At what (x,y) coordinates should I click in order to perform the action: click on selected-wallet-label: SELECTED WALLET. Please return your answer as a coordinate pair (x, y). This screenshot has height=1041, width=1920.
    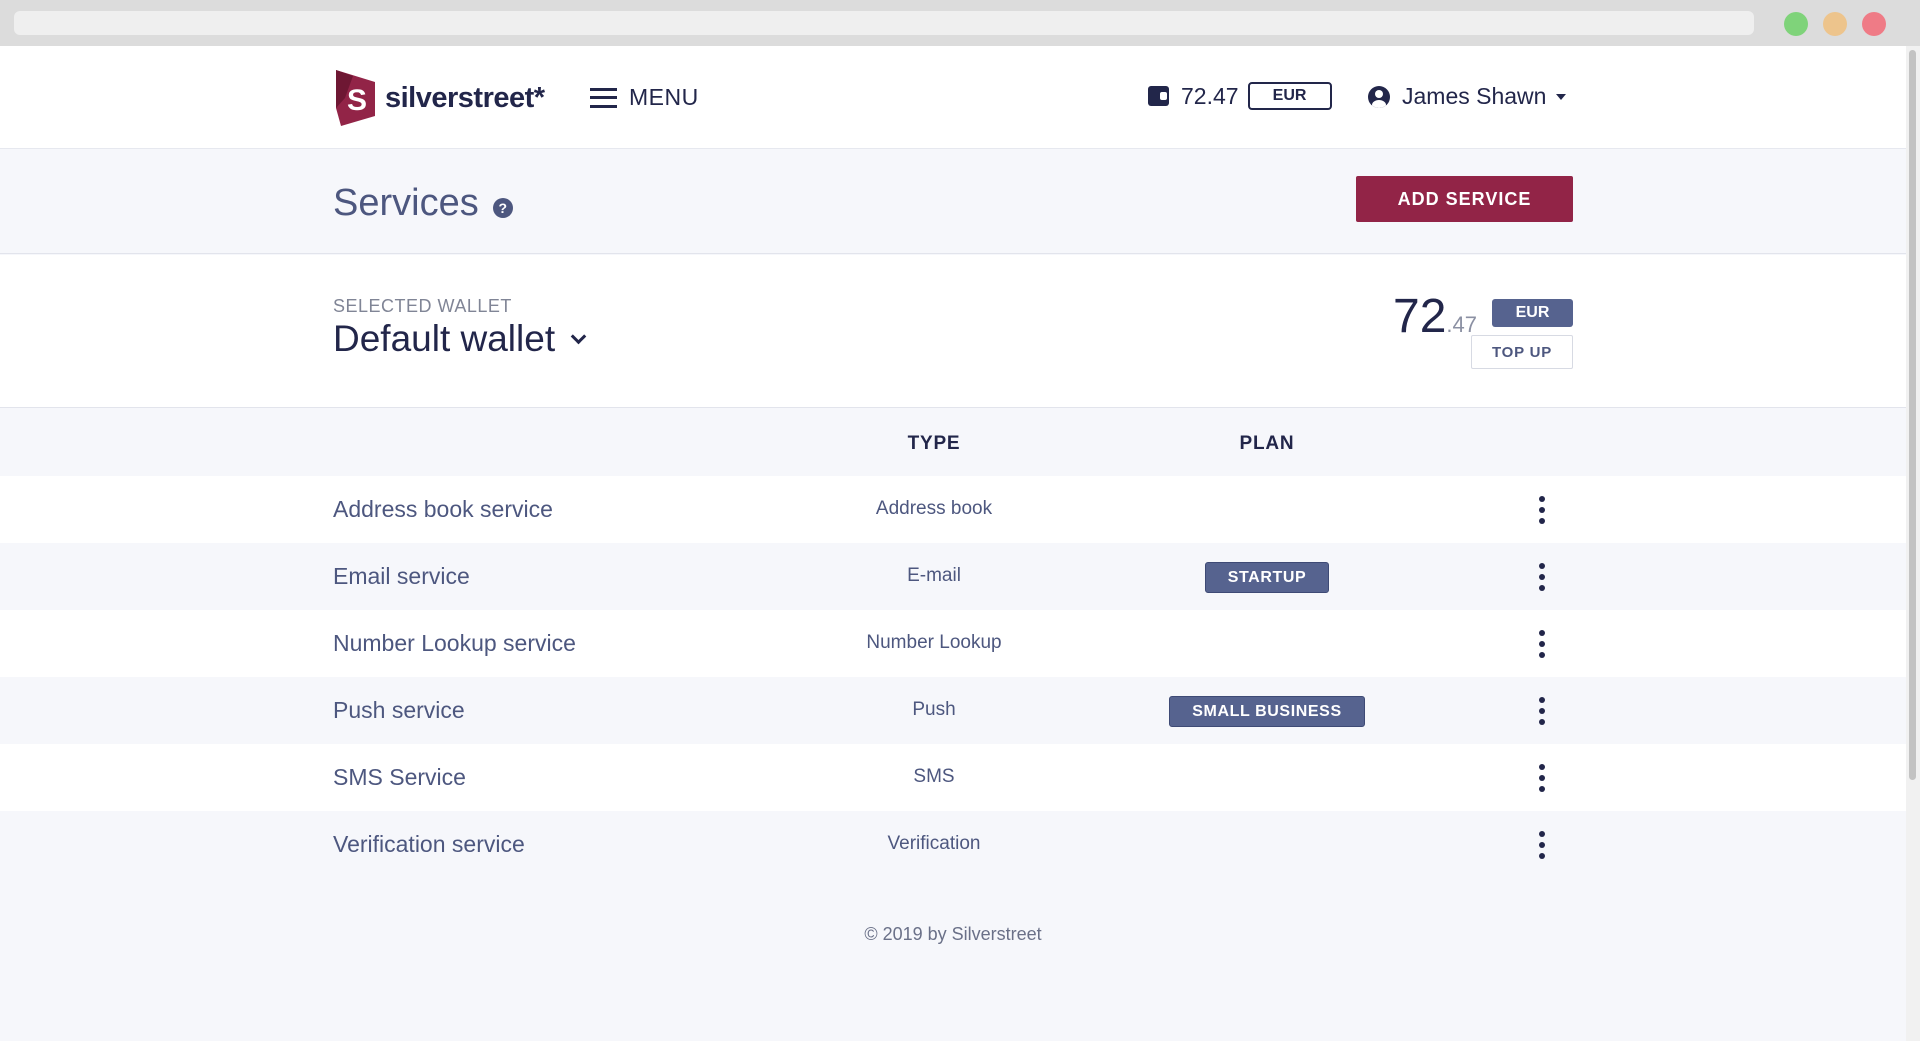
    Looking at the image, I should click on (422, 306).